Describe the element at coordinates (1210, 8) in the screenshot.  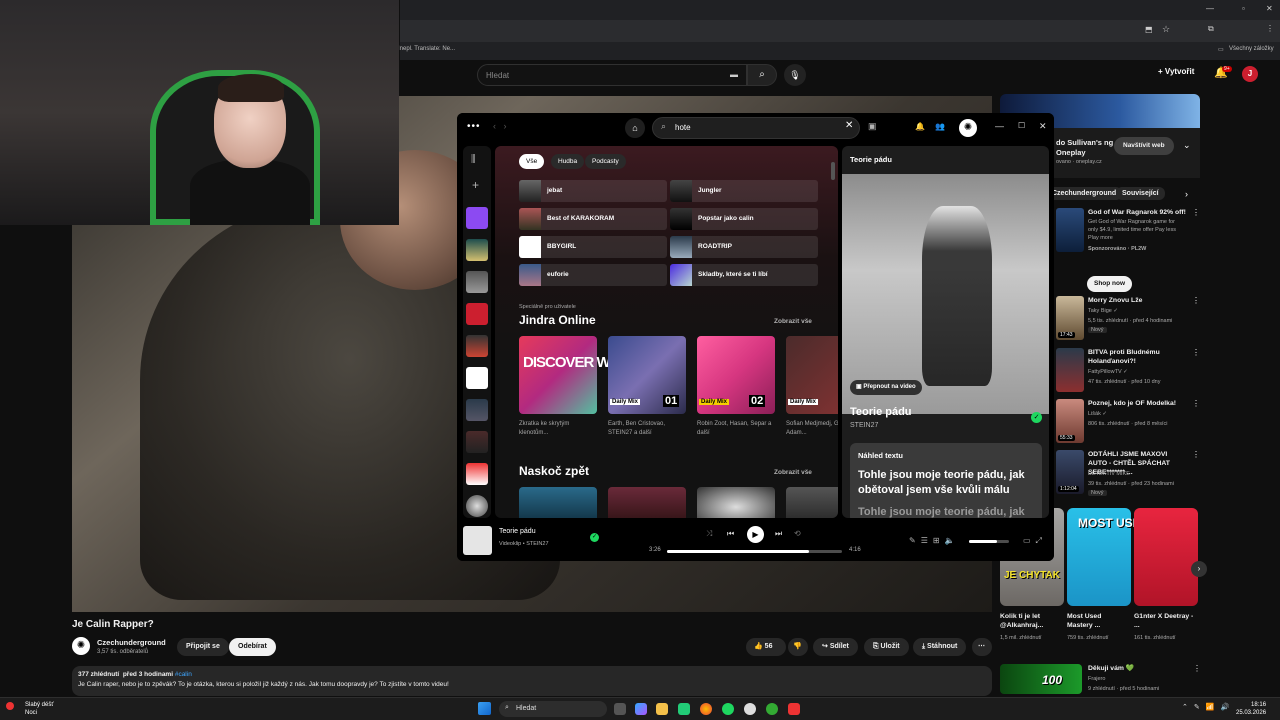
I see `minimize-icon: —` at that location.